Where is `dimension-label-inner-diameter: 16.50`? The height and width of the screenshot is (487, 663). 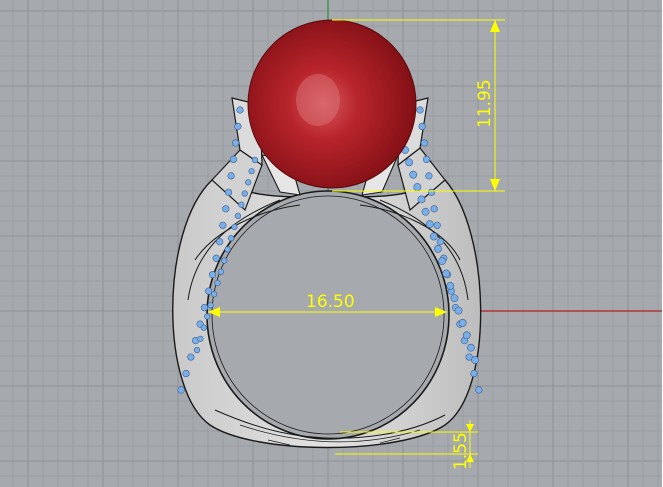 dimension-label-inner-diameter: 16.50 is located at coordinates (330, 302).